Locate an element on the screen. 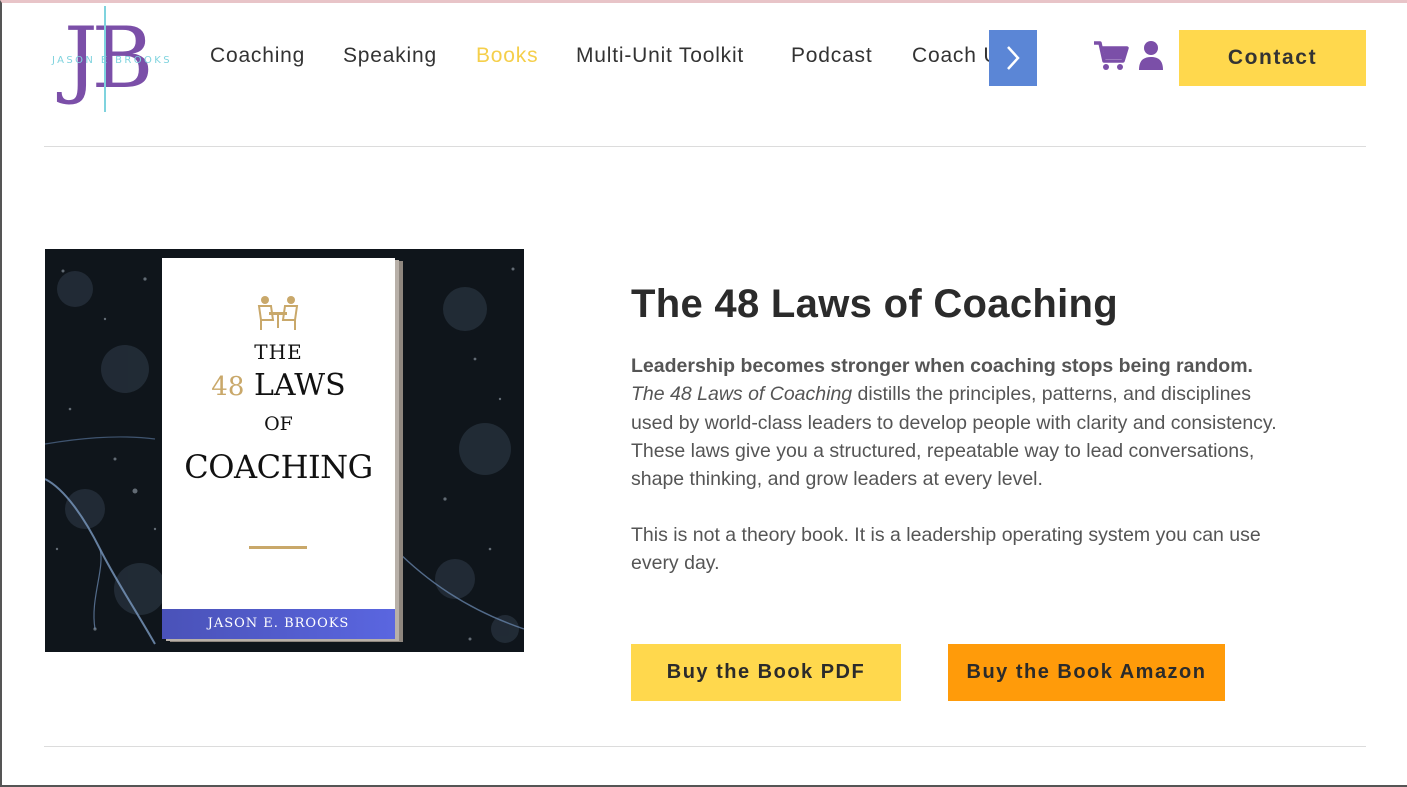  contact-button: Contact is located at coordinates (1272, 58).